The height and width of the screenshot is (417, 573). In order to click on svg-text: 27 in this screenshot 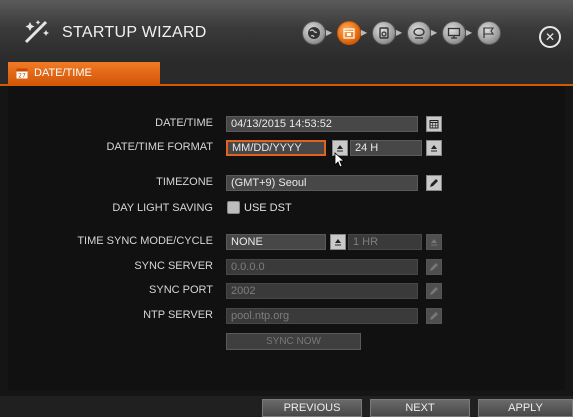, I will do `click(22, 76)`.